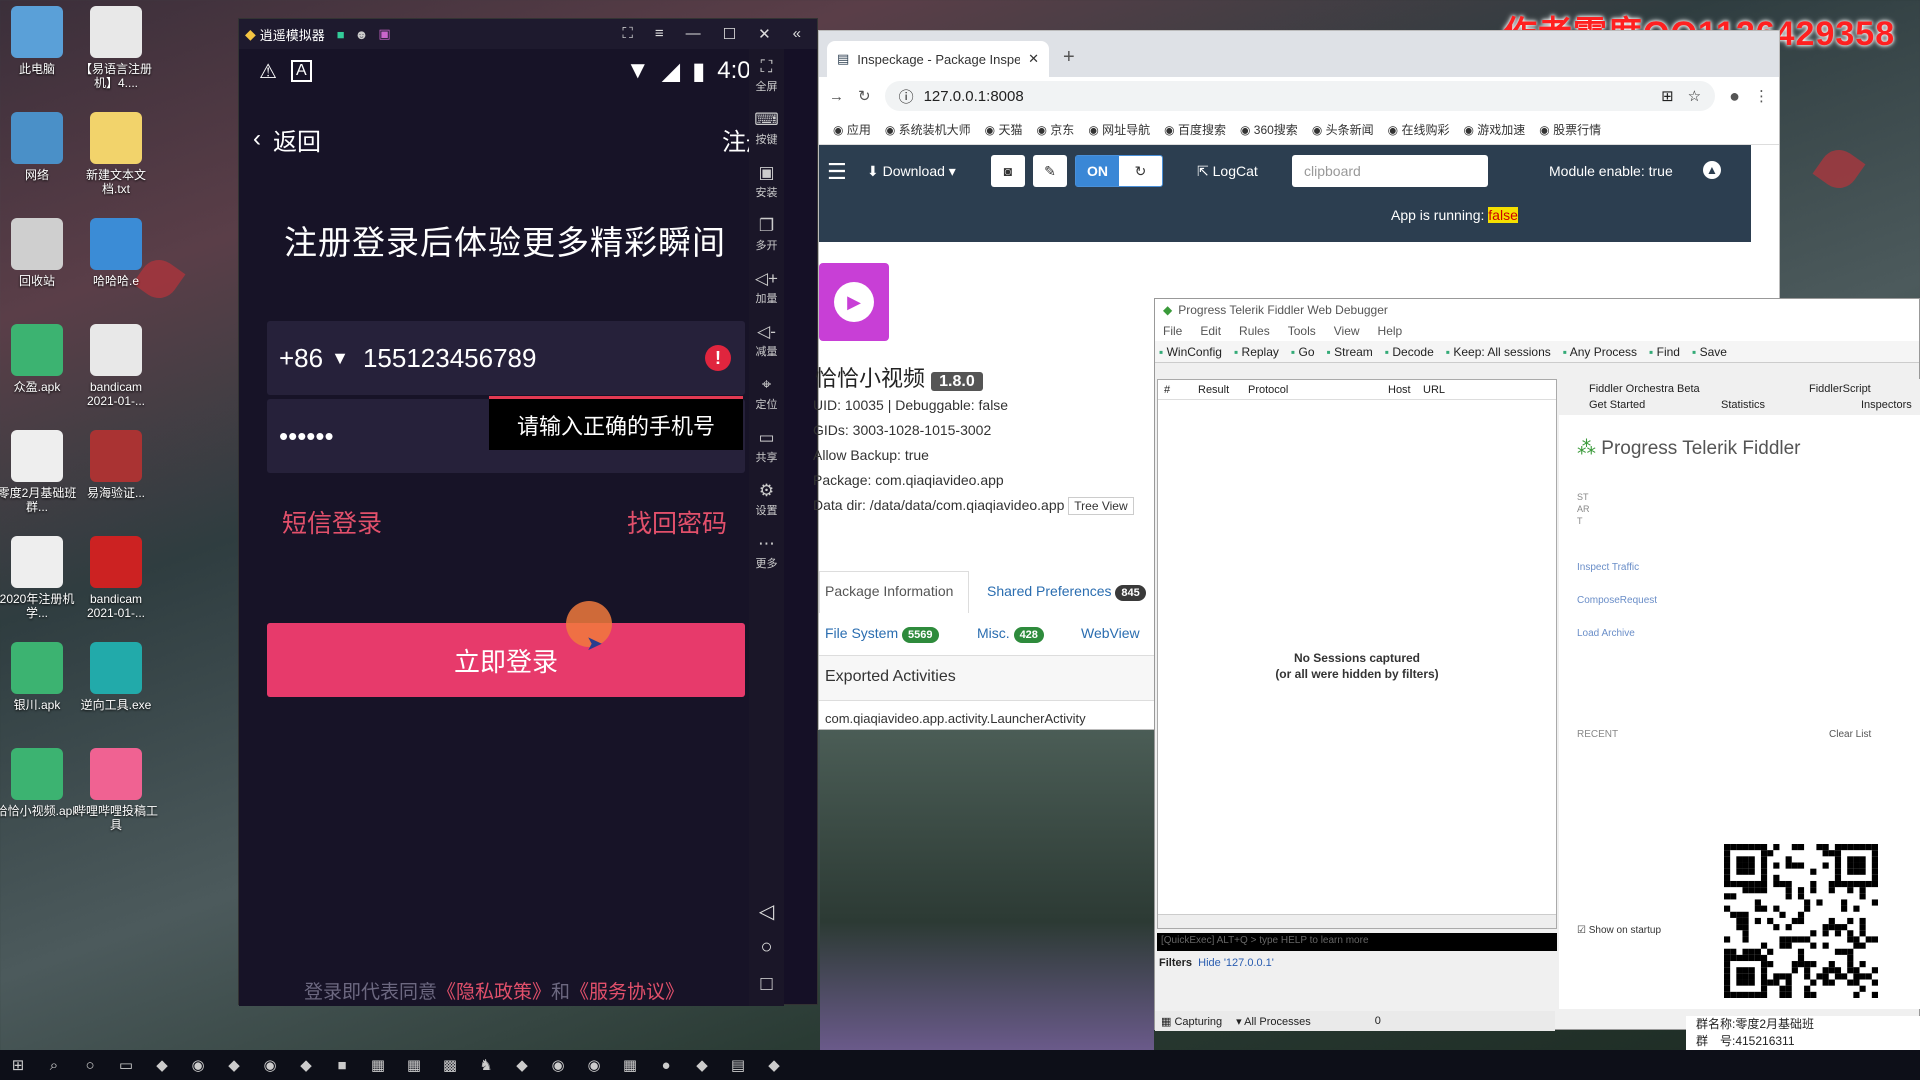 The width and height of the screenshot is (1920, 1080). What do you see at coordinates (1886, 405) in the screenshot?
I see `tab-inspectors: Inspectors` at bounding box center [1886, 405].